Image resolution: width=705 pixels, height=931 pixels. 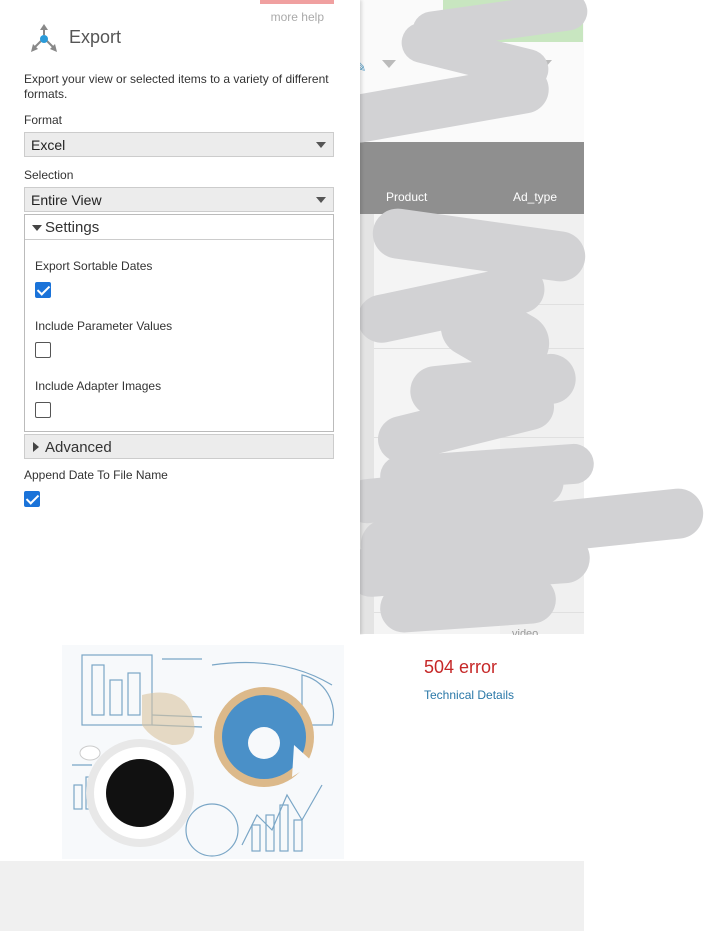 I want to click on format-value: Excel, so click(x=48, y=145).